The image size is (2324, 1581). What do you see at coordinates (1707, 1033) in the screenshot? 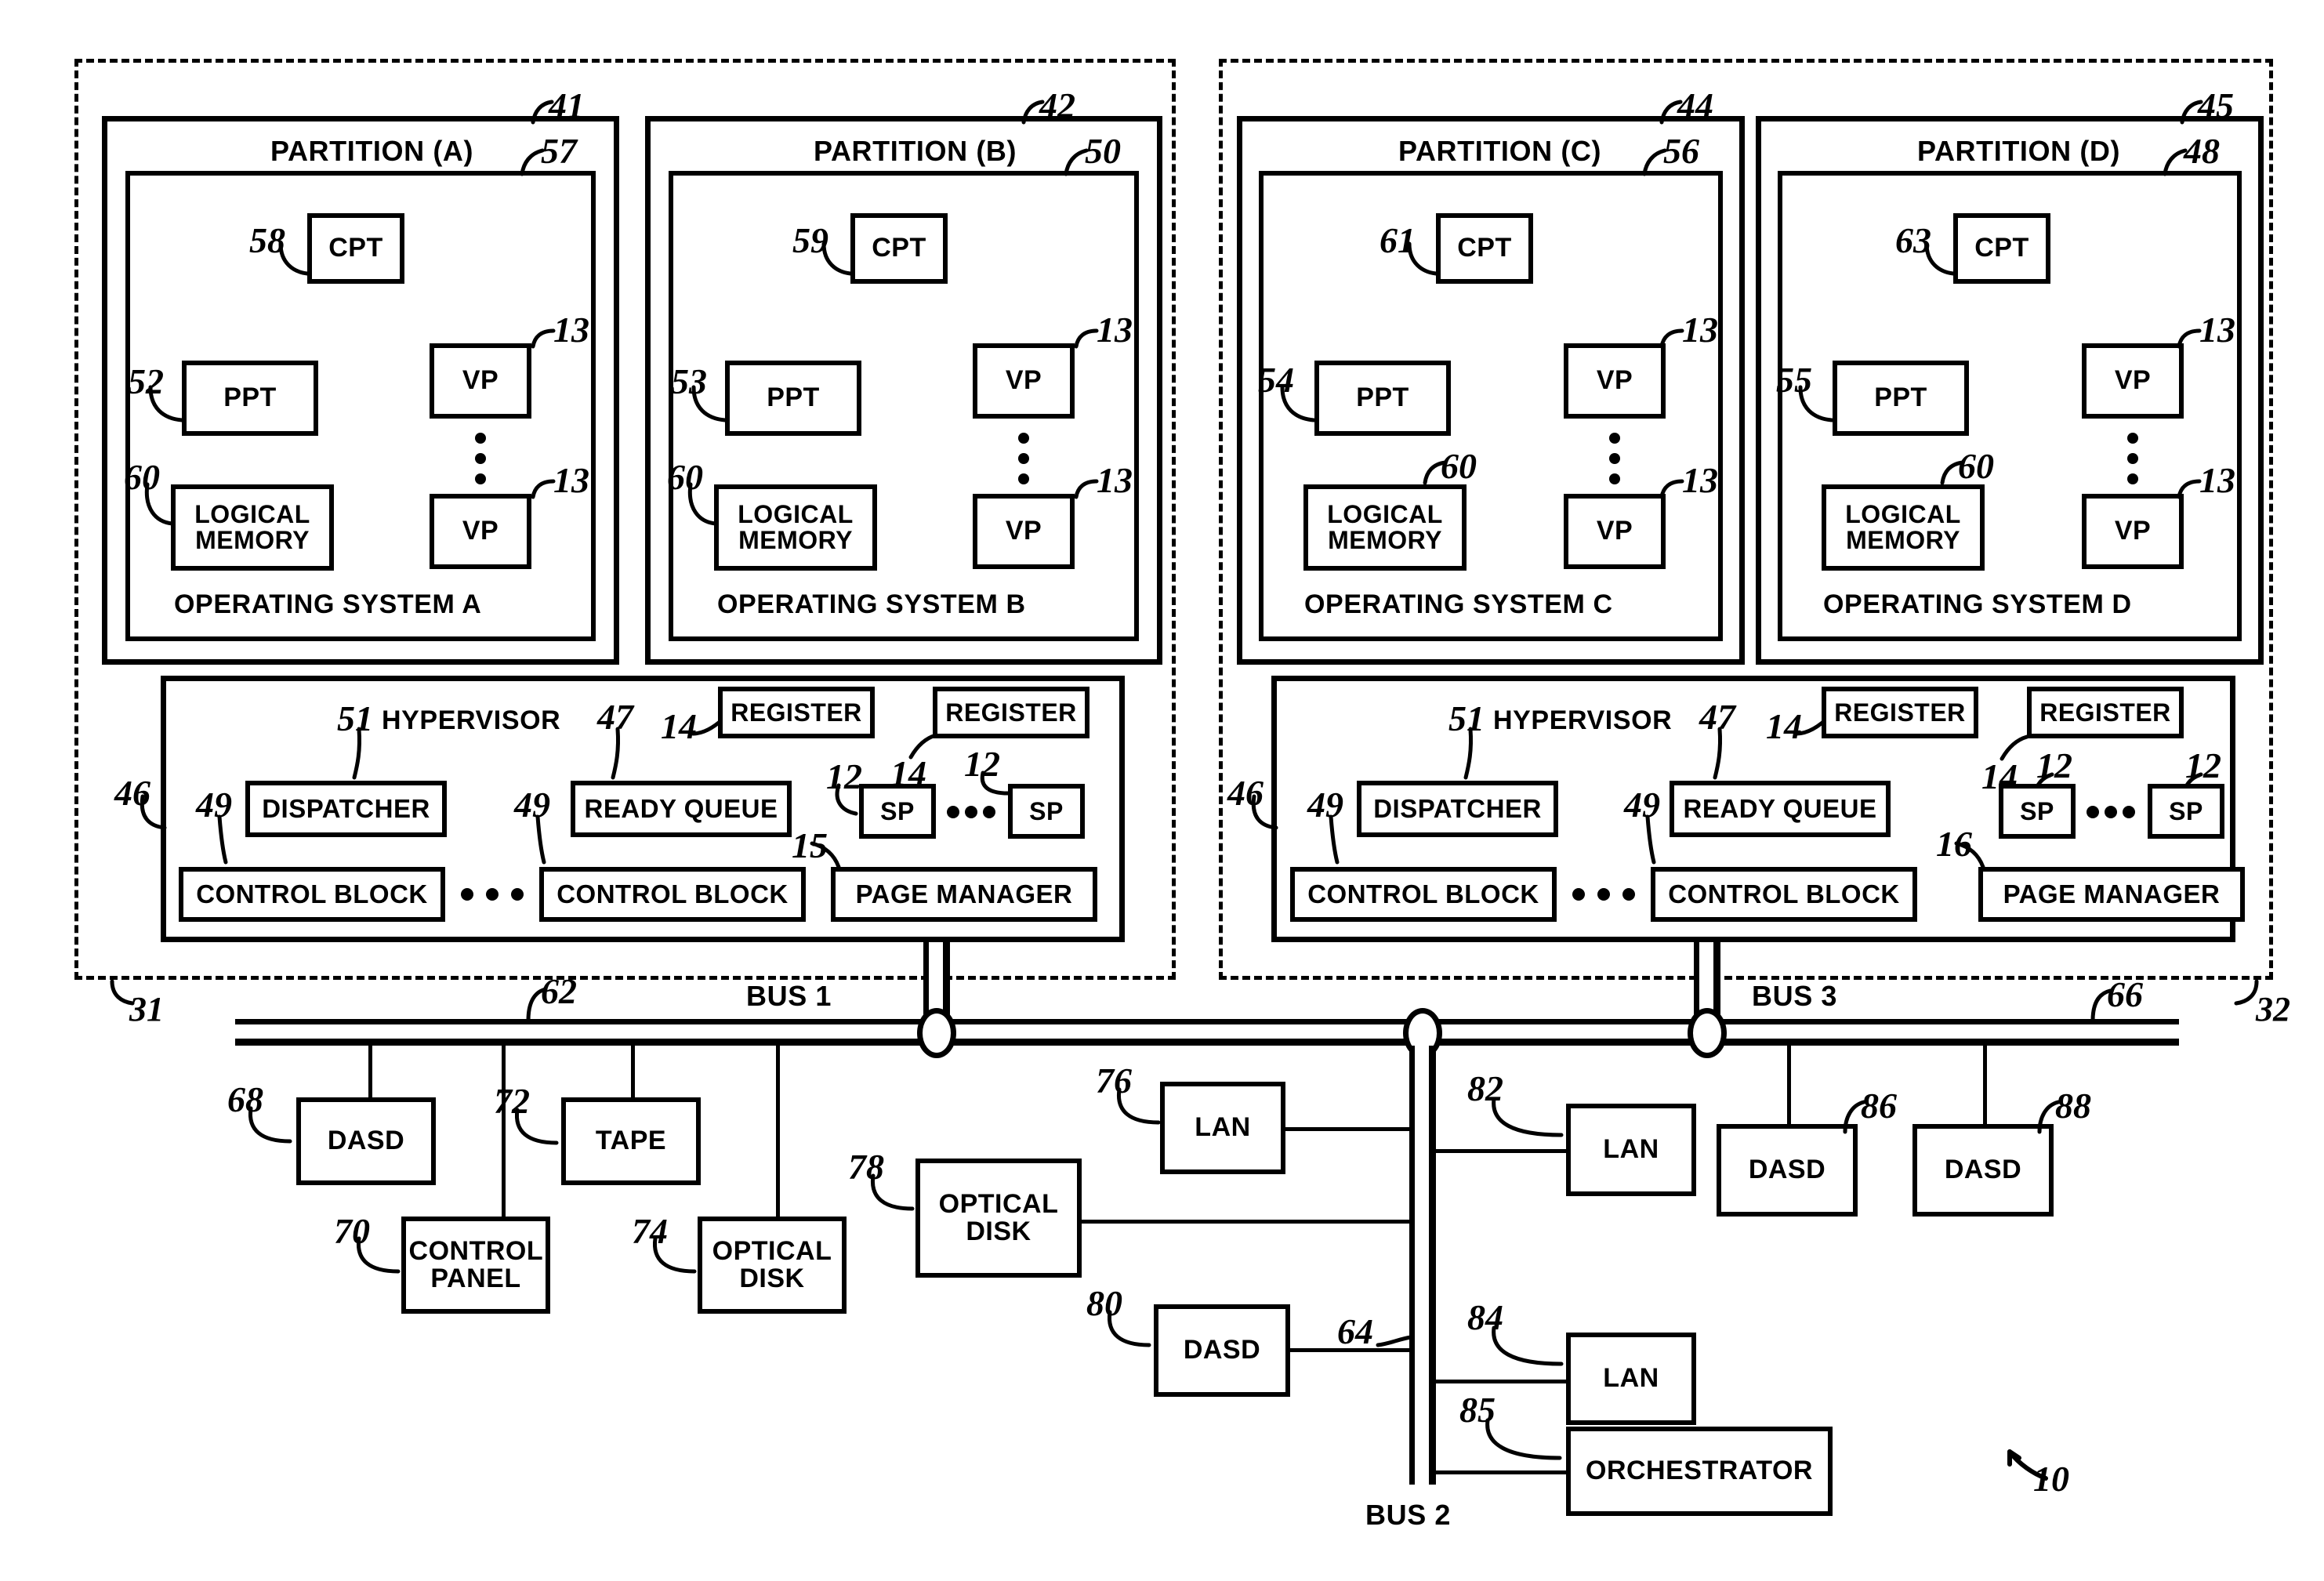
I see `bus-junction-right` at bounding box center [1707, 1033].